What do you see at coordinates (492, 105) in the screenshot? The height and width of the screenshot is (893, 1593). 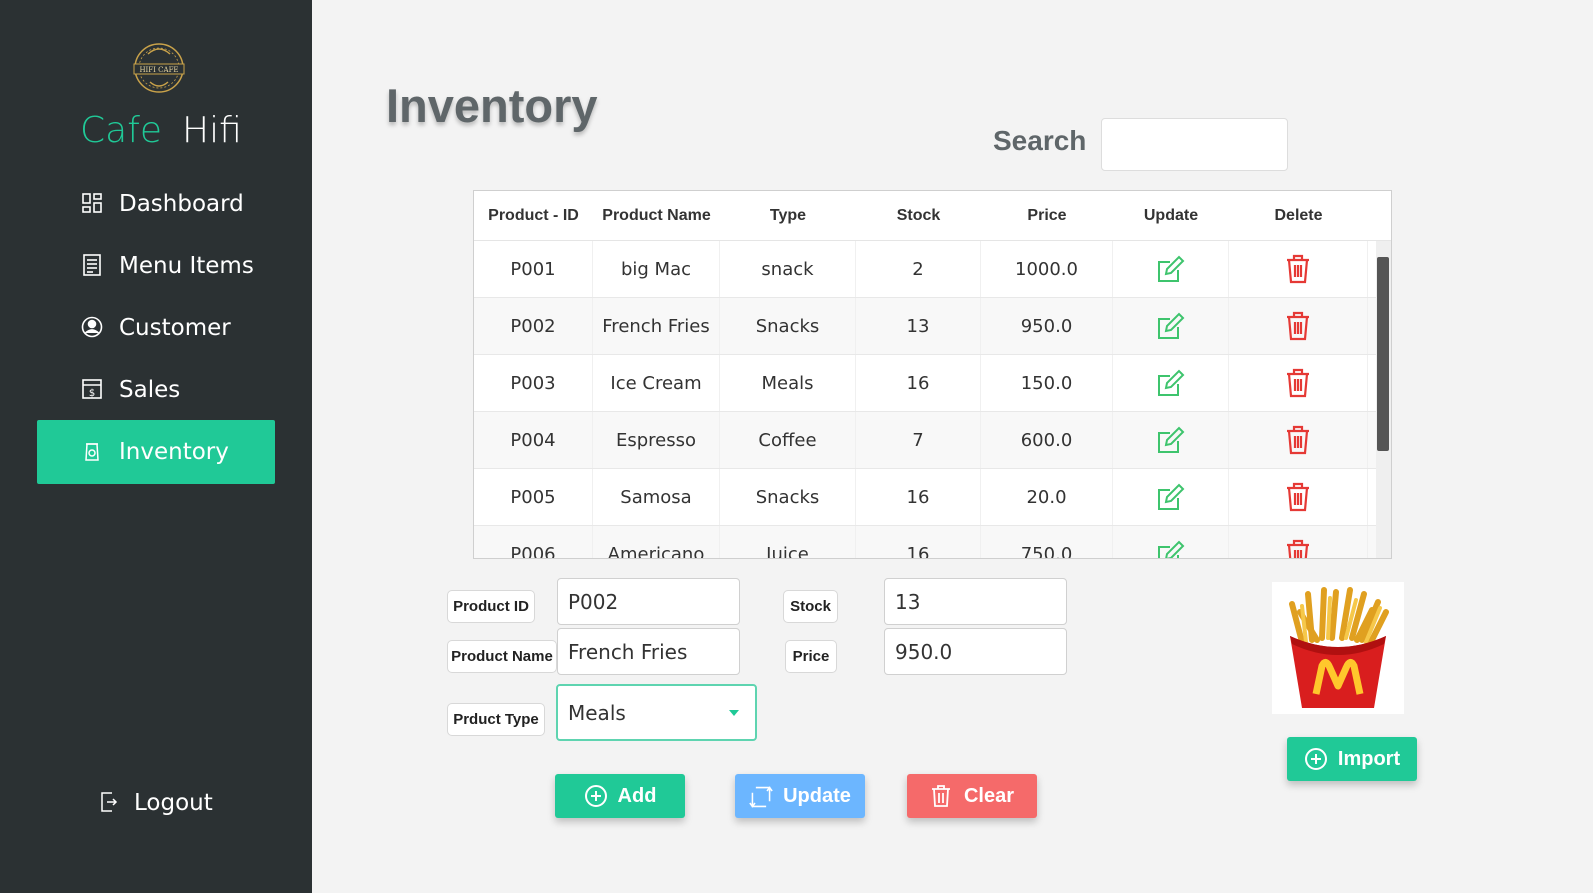 I see `page-title: Inventory` at bounding box center [492, 105].